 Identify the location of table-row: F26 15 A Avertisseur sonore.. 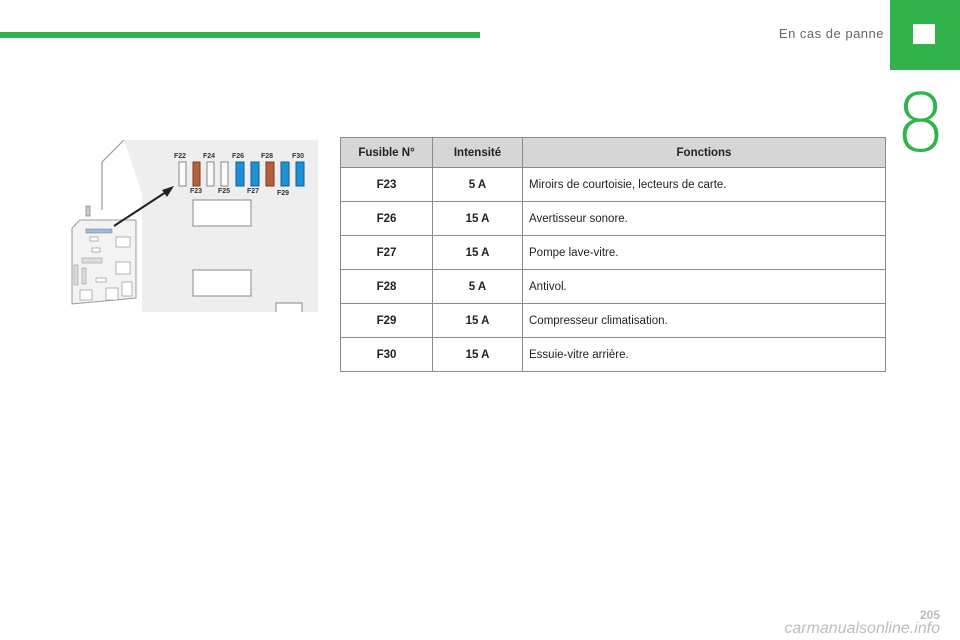
(613, 218).